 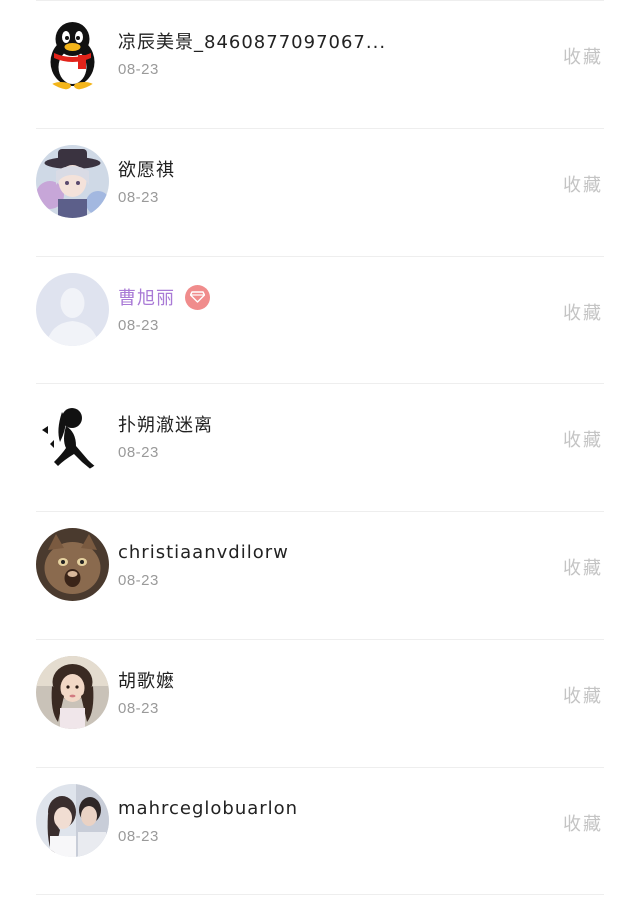 I want to click on list-item: christiaanvdilorw 08-23 收藏, so click(x=320, y=575).